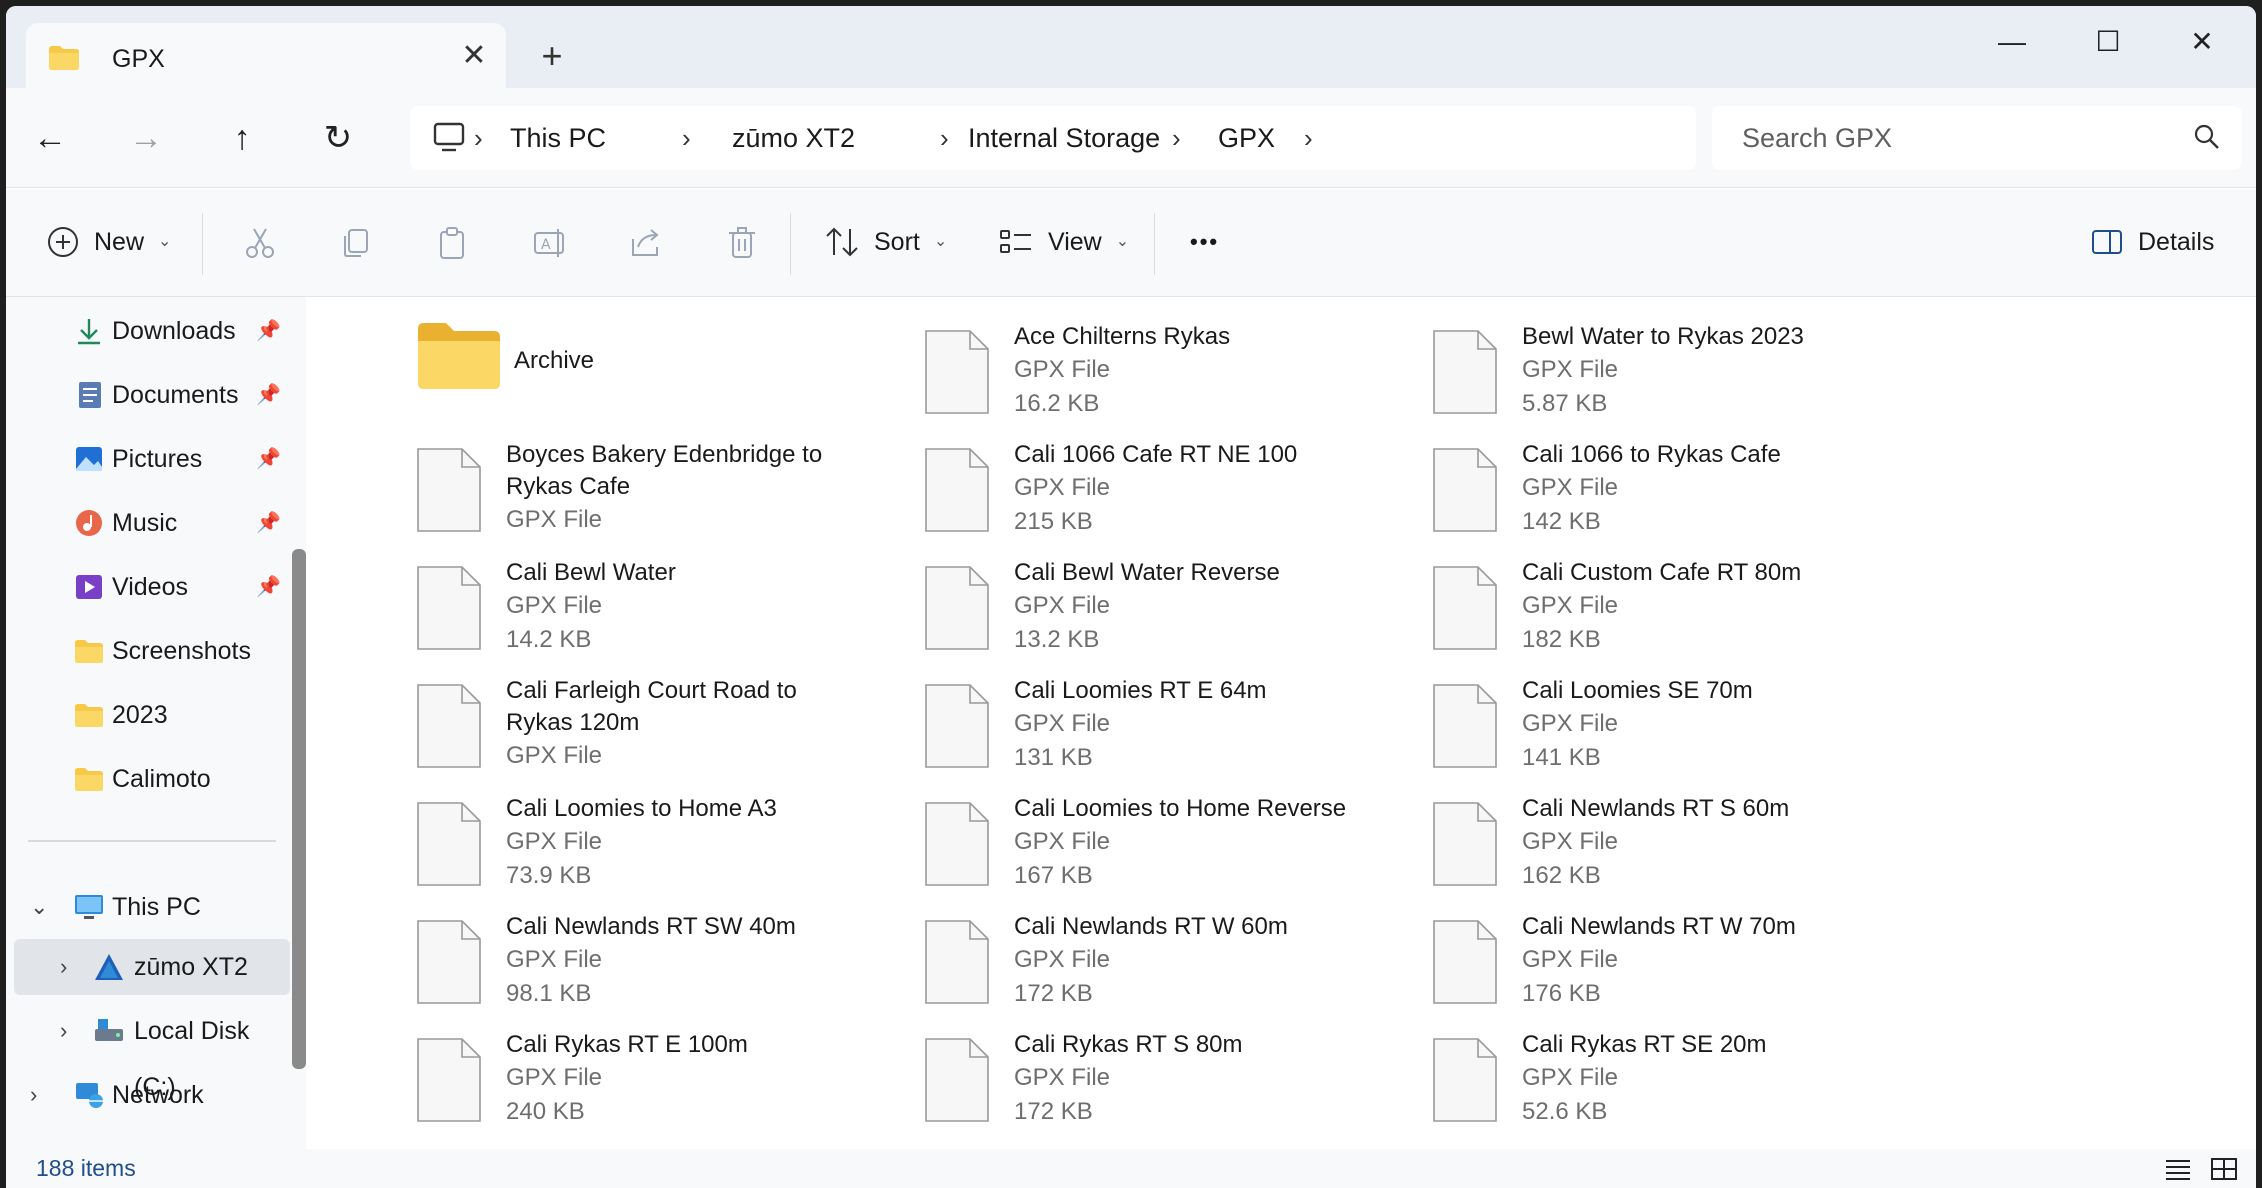 This screenshot has height=1188, width=2262. Describe the element at coordinates (2207, 137) in the screenshot. I see `search-icon` at that location.